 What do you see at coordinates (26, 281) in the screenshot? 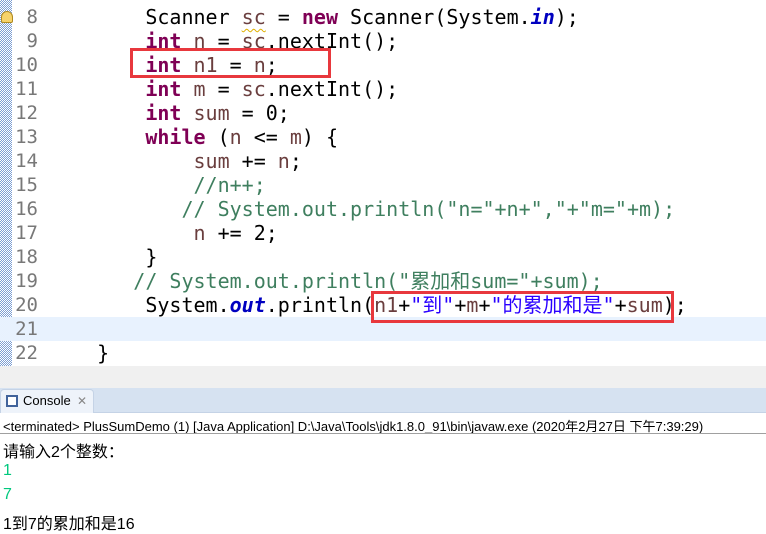
I see `line-number: 19` at bounding box center [26, 281].